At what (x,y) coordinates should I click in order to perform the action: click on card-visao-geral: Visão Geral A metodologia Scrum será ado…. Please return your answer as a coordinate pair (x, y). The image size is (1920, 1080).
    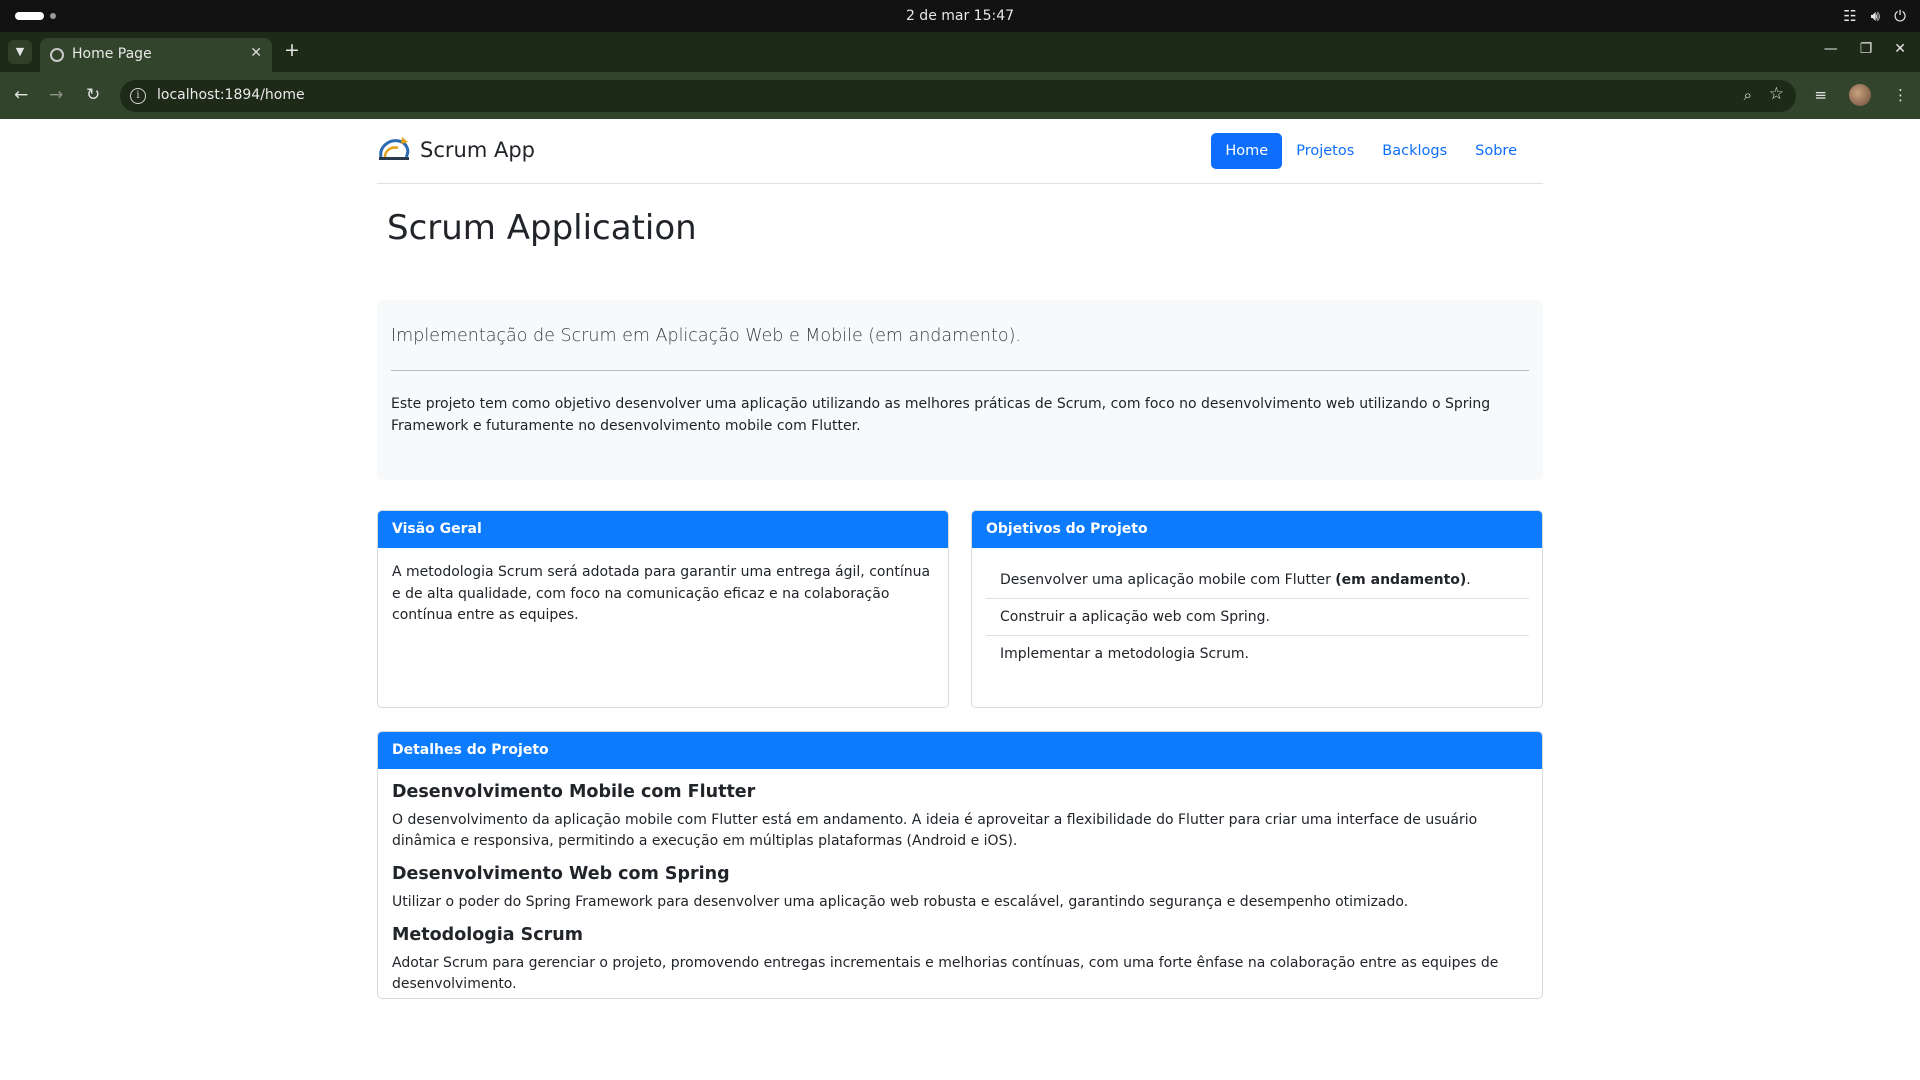
    Looking at the image, I should click on (663, 609).